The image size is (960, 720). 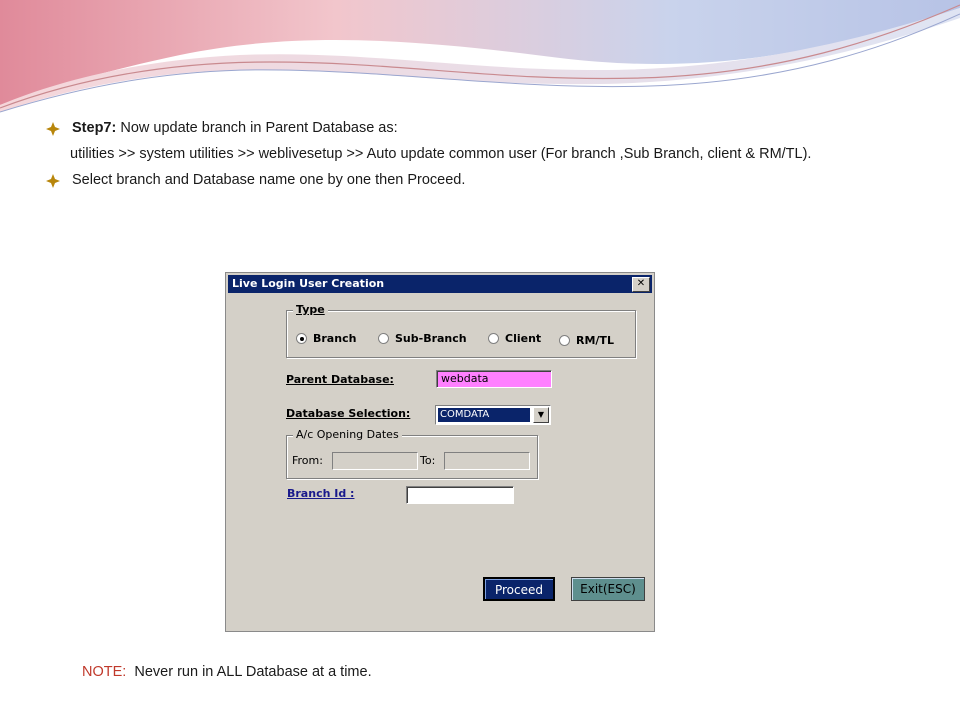 What do you see at coordinates (340, 379) in the screenshot?
I see `parent-database-label: Parent Database:` at bounding box center [340, 379].